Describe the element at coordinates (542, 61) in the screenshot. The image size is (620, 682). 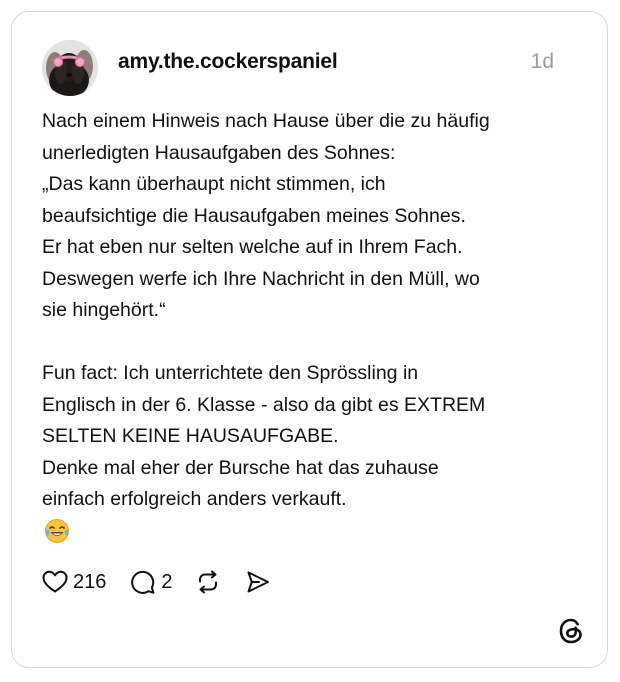
I see `post-timestamp: 1d` at that location.